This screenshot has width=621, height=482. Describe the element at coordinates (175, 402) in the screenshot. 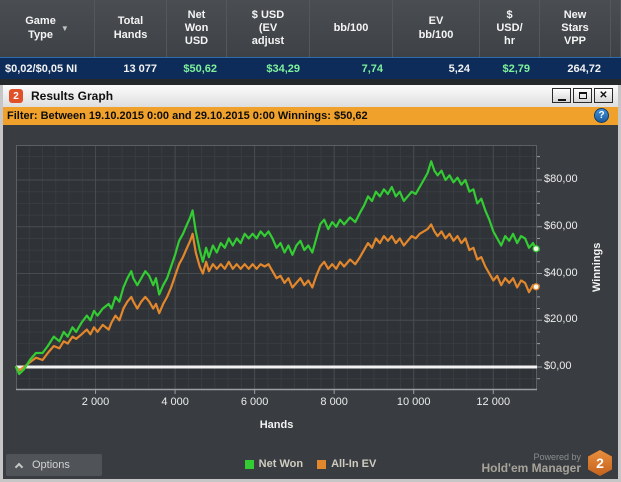

I see `x-tick-label: 4 000` at that location.